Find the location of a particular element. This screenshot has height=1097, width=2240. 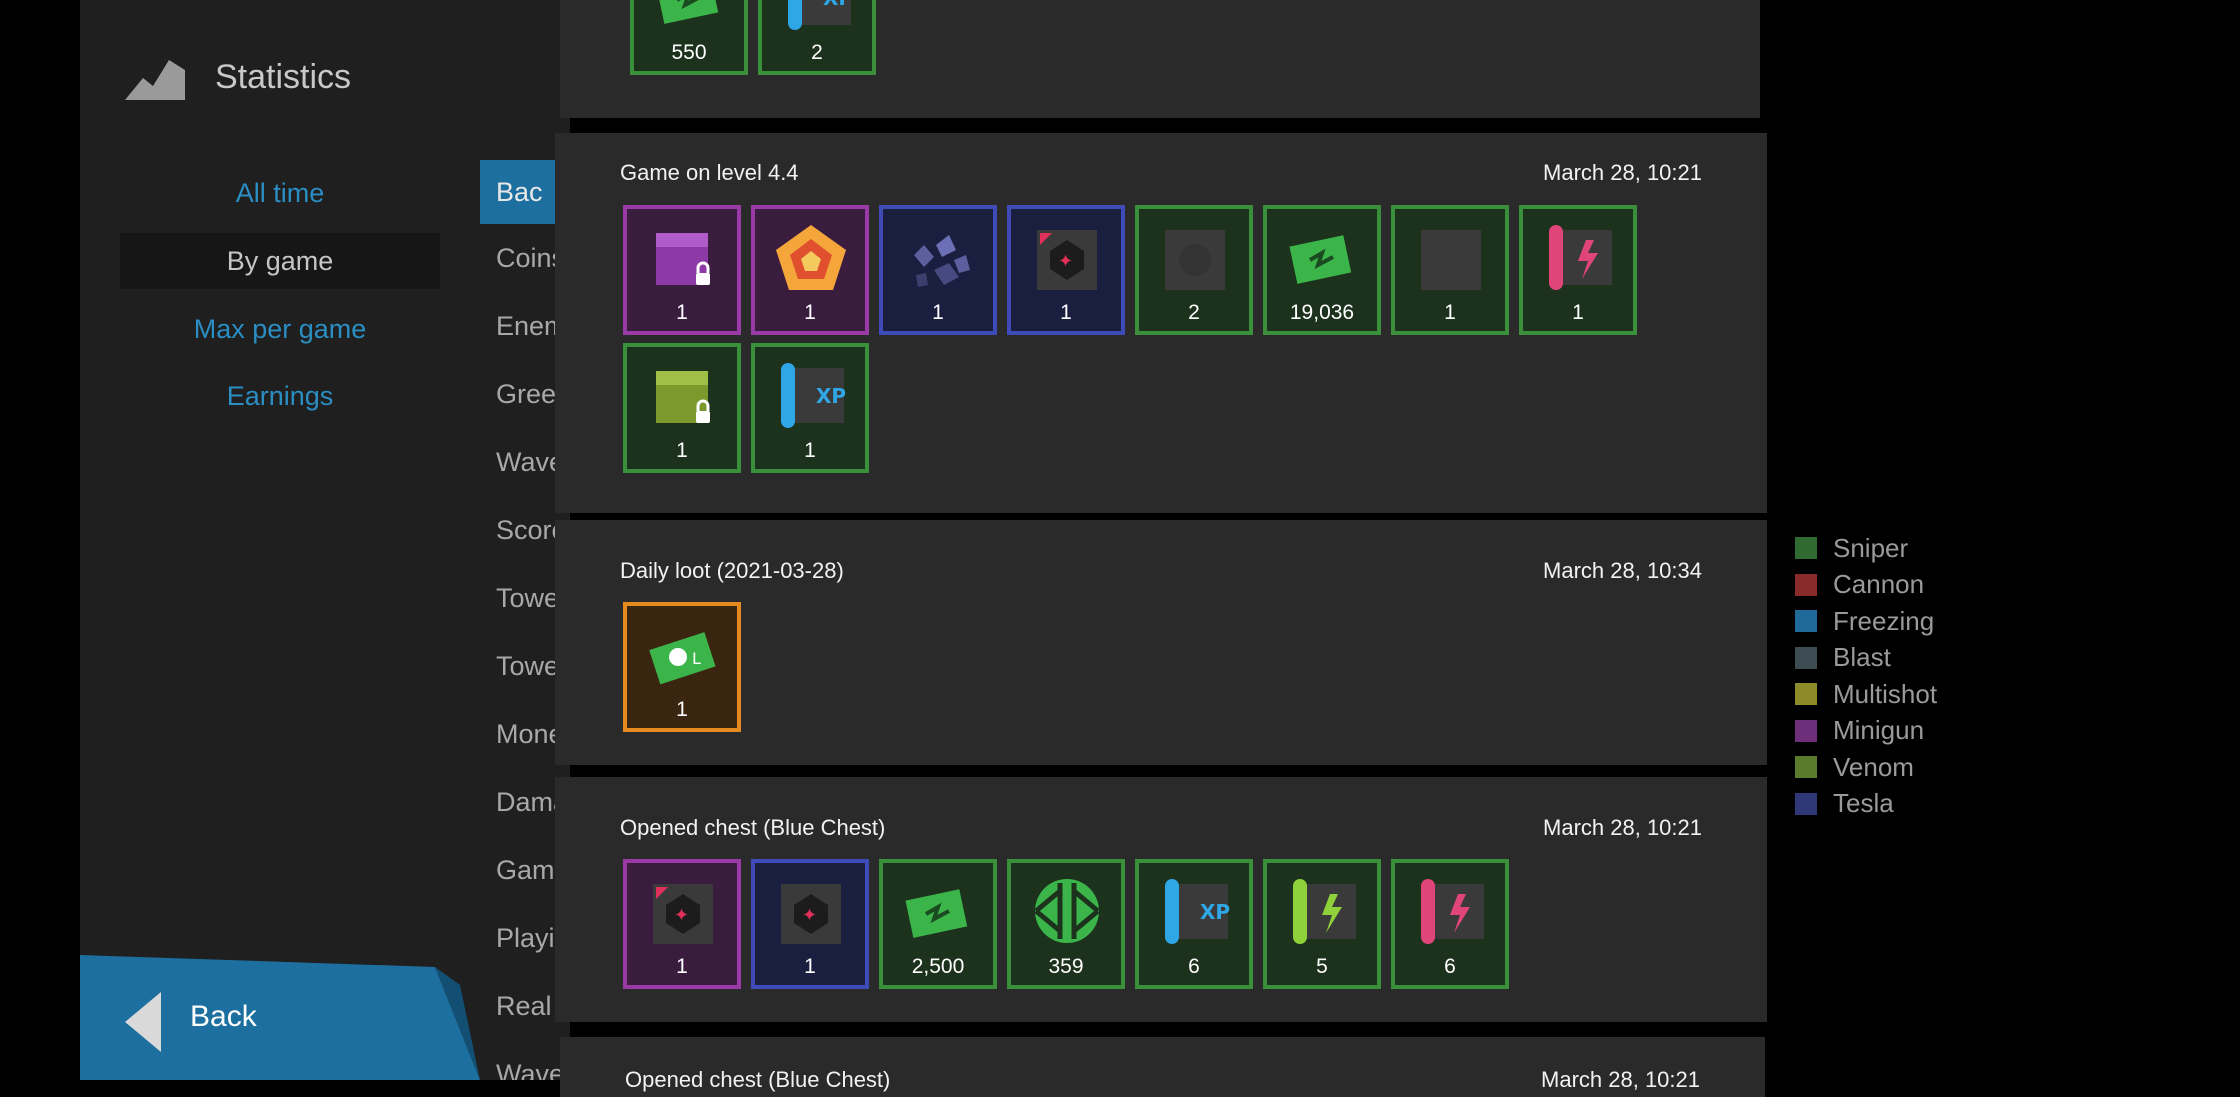

green-locked-chest-icon is located at coordinates (683, 397).